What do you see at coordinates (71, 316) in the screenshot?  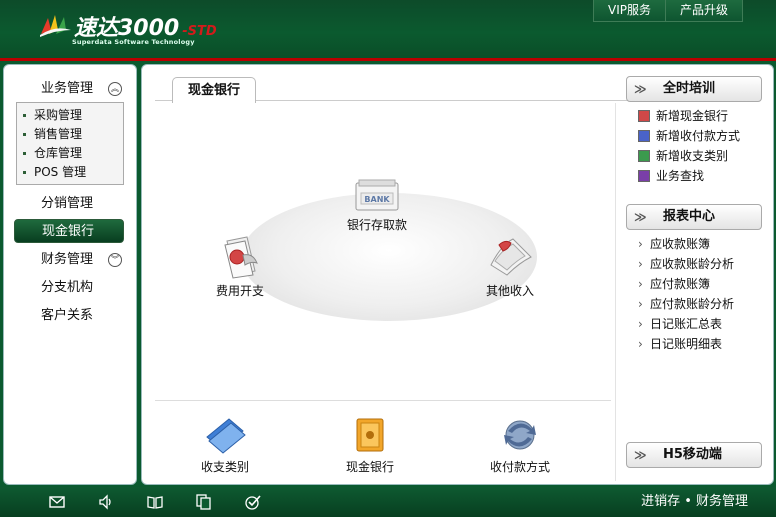 I see `sidebar-item-crm: 客户关系` at bounding box center [71, 316].